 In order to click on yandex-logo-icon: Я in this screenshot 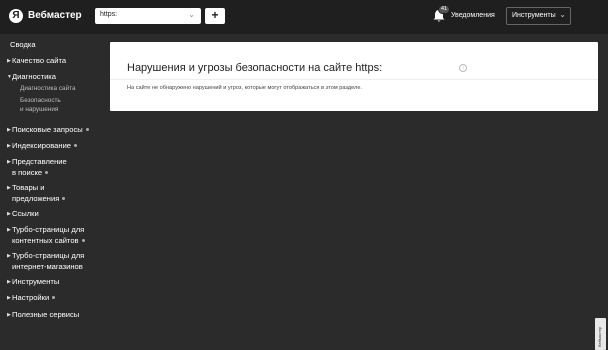, I will do `click(16, 16)`.